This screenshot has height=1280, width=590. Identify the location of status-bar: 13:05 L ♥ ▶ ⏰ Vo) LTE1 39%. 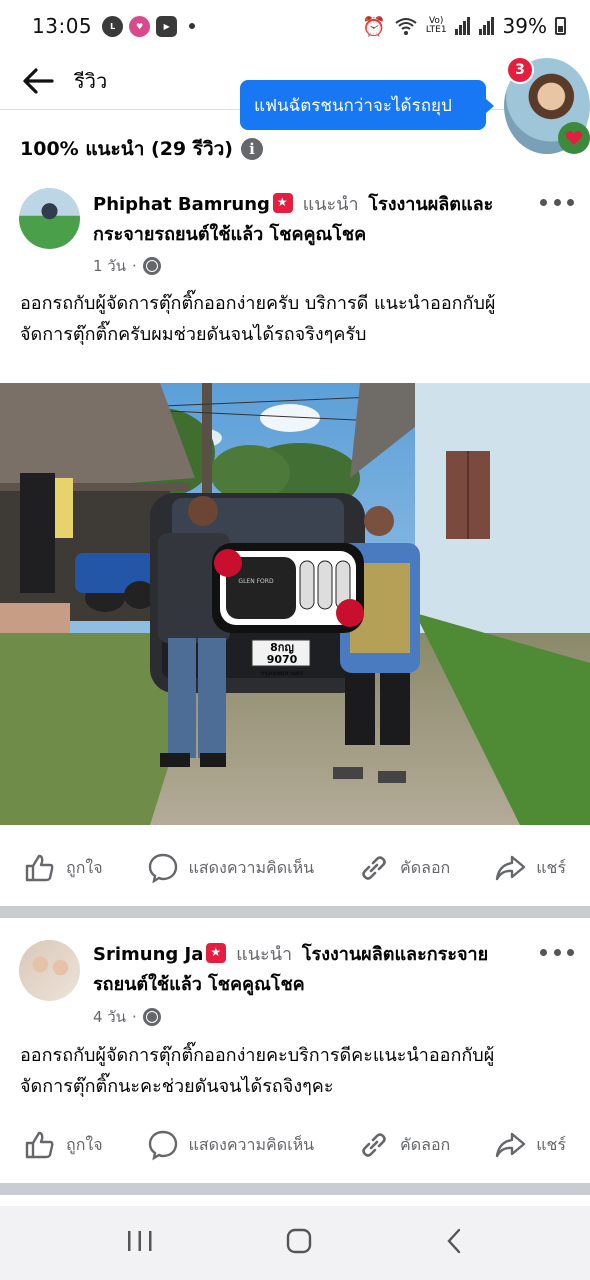
(295, 26).